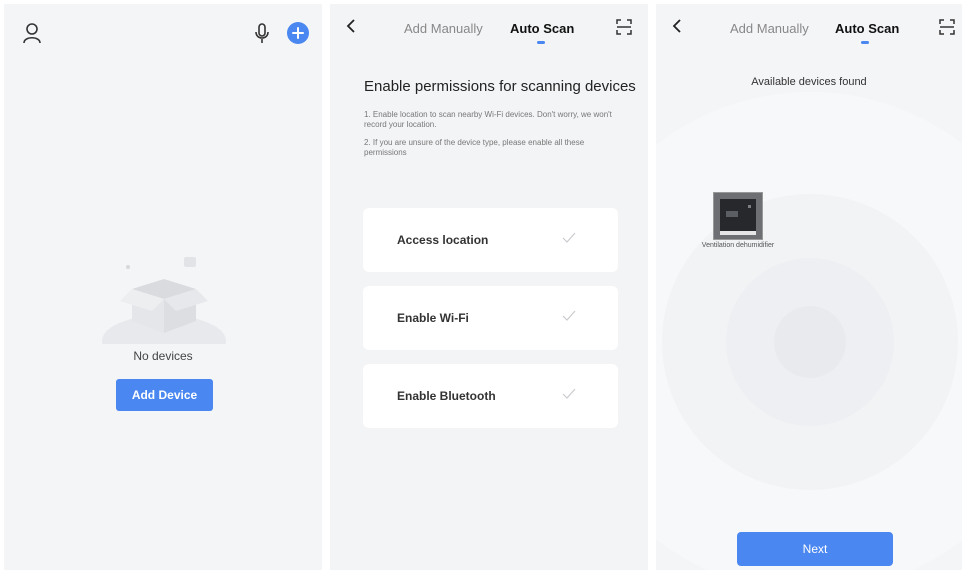 The height and width of the screenshot is (573, 963). I want to click on device-image, so click(738, 217).